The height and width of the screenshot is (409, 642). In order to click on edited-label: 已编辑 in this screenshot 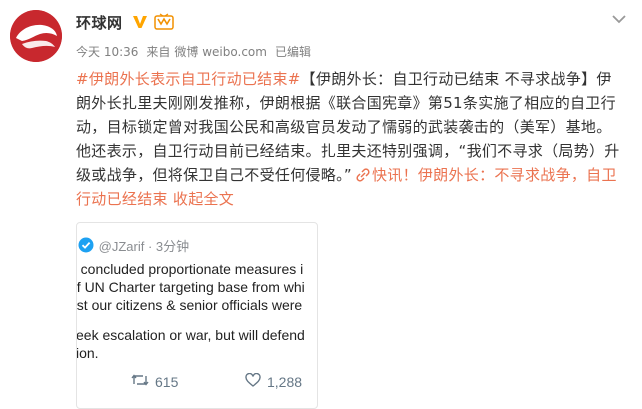, I will do `click(293, 52)`.